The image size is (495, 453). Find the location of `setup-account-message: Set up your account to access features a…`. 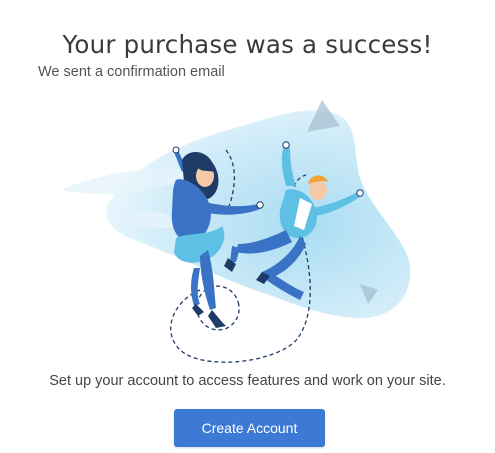

setup-account-message: Set up your account to access features a… is located at coordinates (247, 381).